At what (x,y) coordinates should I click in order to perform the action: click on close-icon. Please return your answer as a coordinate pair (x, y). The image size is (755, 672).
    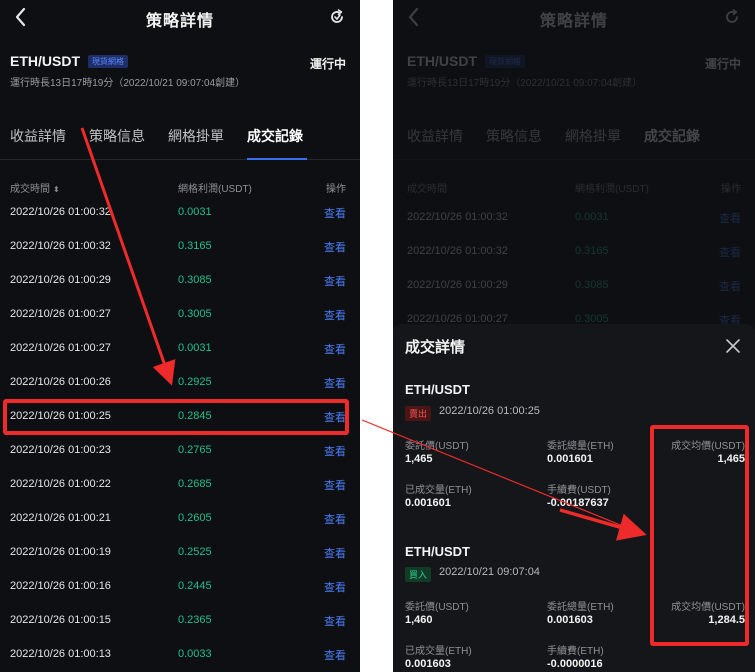
    Looking at the image, I should click on (733, 346).